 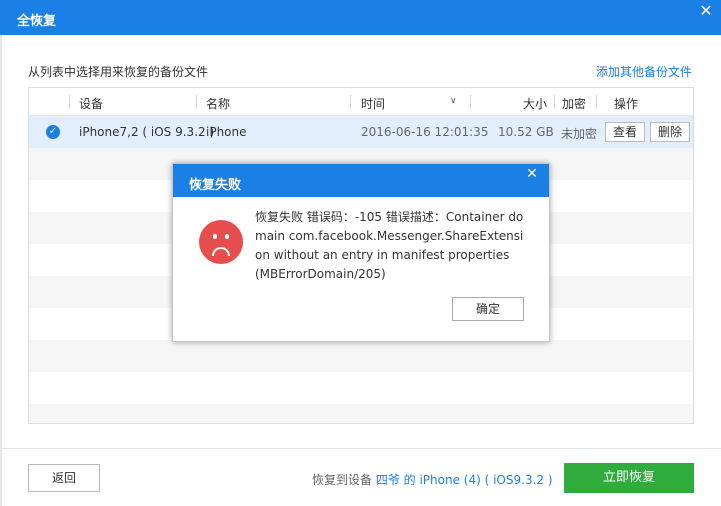 What do you see at coordinates (626, 104) in the screenshot?
I see `header-action: 操作` at bounding box center [626, 104].